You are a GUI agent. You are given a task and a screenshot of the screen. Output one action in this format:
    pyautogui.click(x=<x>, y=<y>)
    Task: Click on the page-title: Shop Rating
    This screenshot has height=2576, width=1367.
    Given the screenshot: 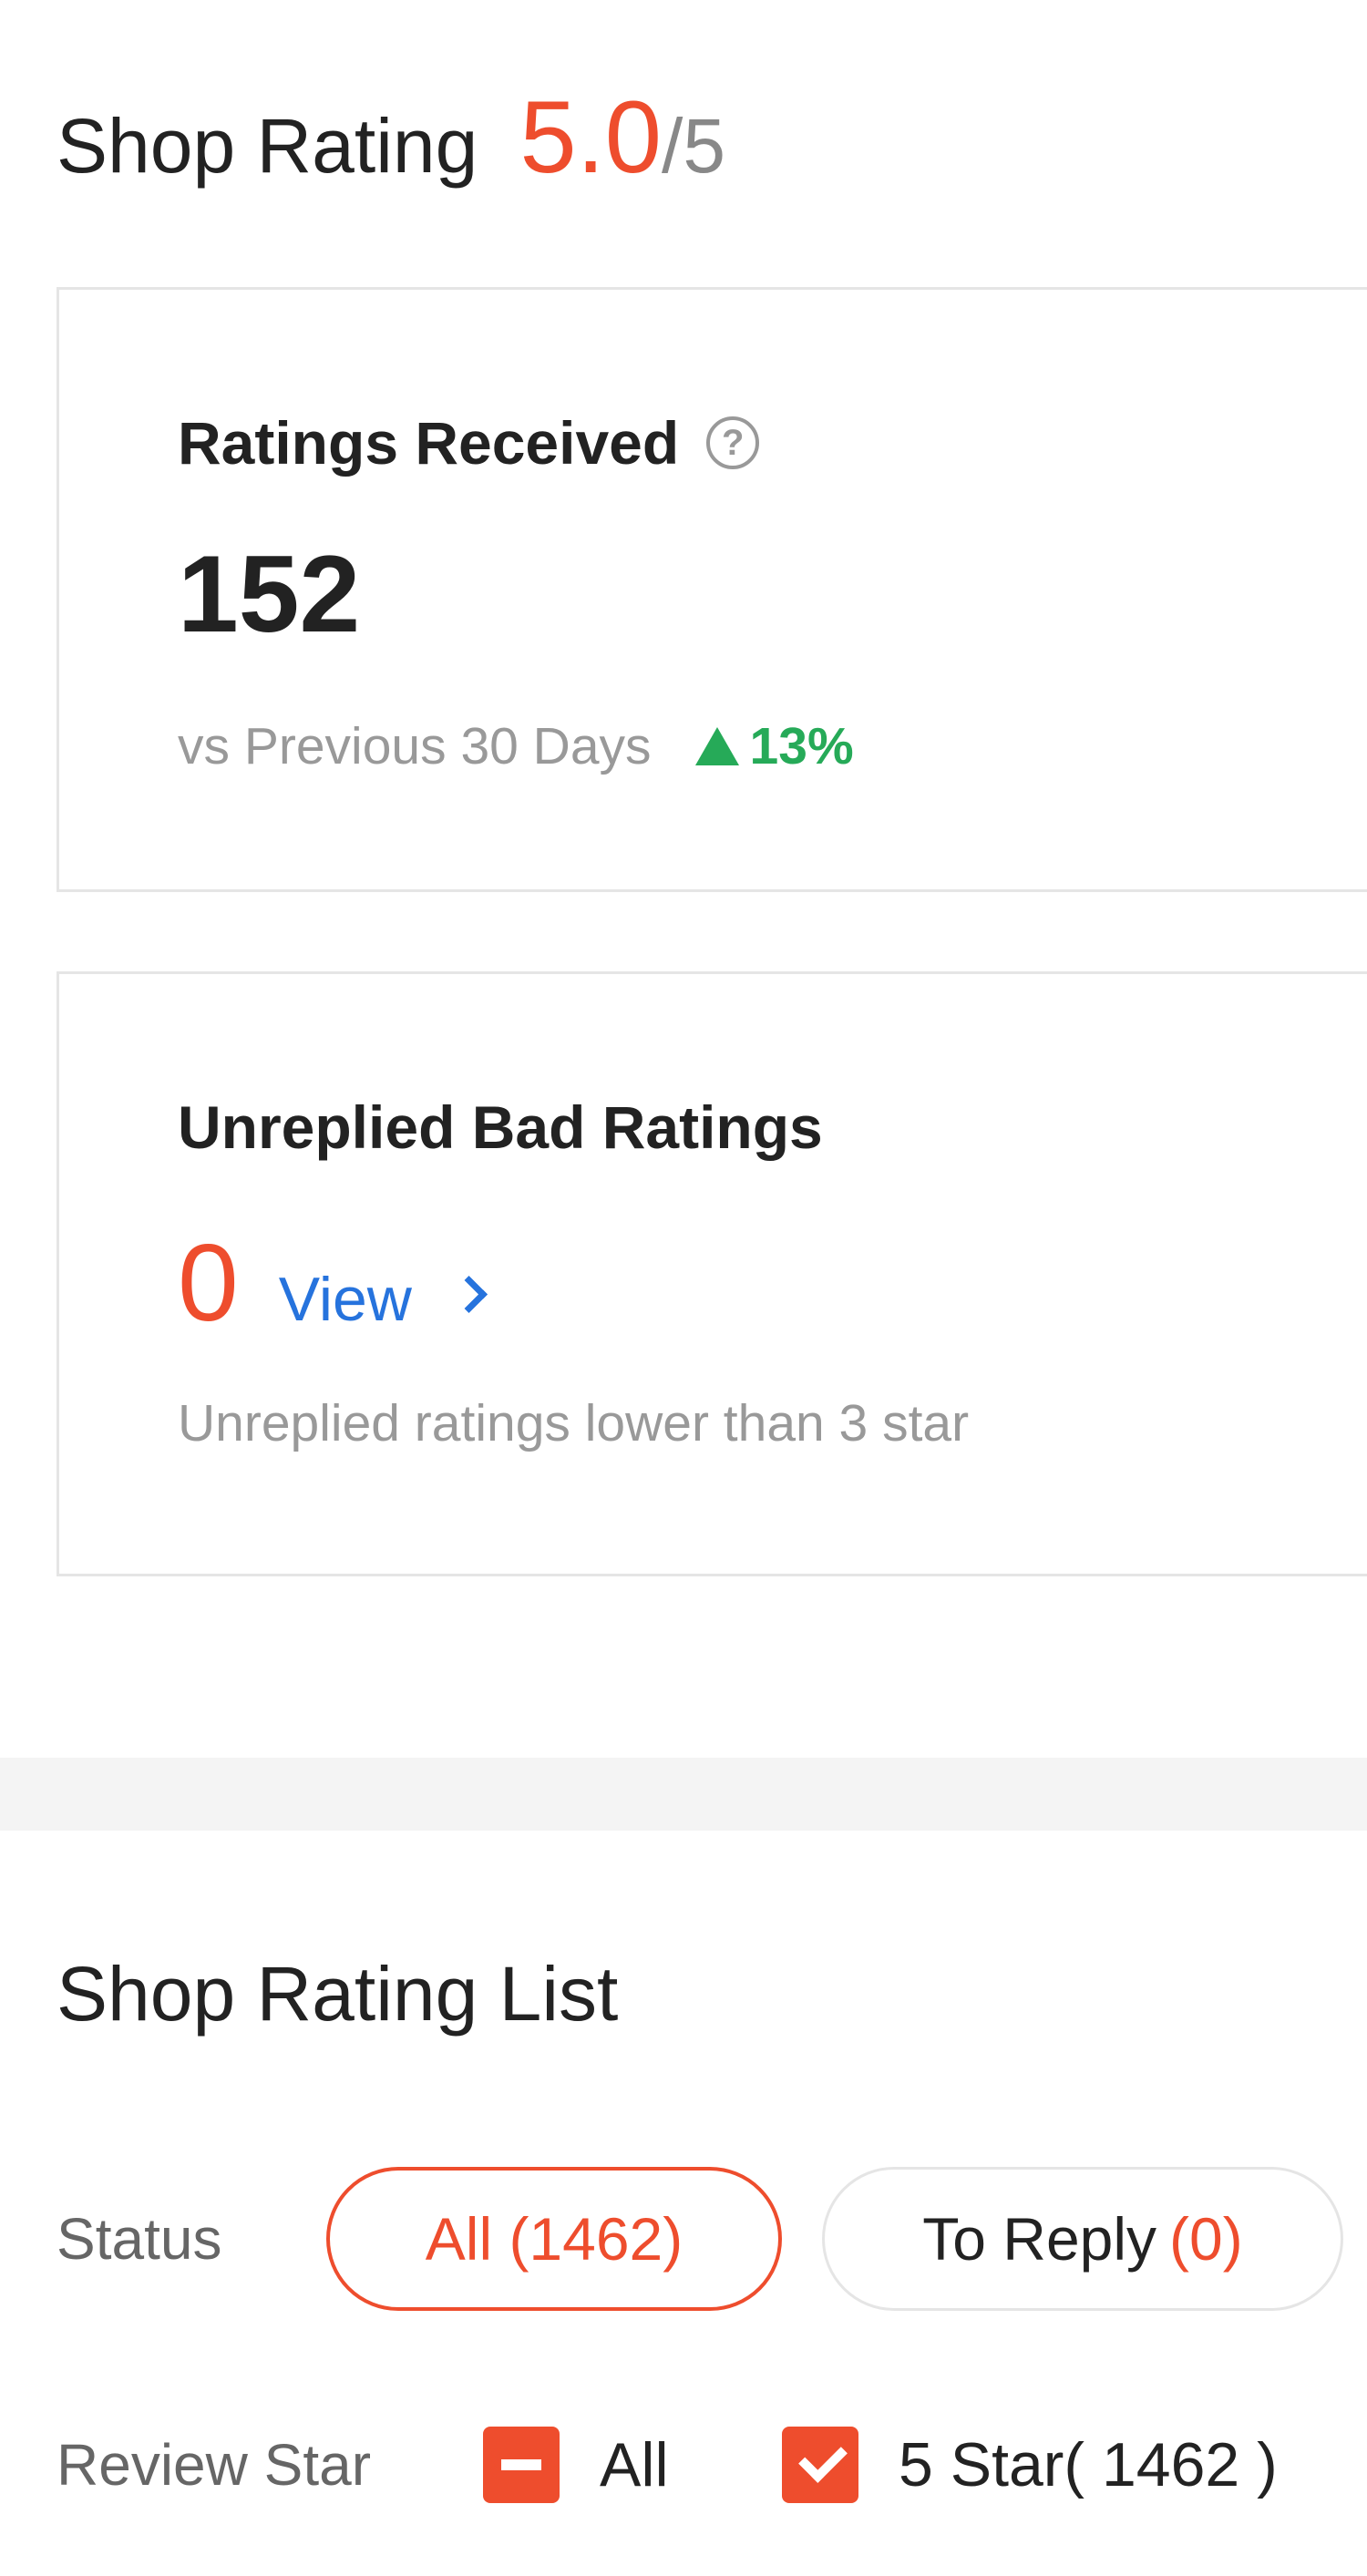 What is the action you would take?
    pyautogui.click(x=267, y=146)
    